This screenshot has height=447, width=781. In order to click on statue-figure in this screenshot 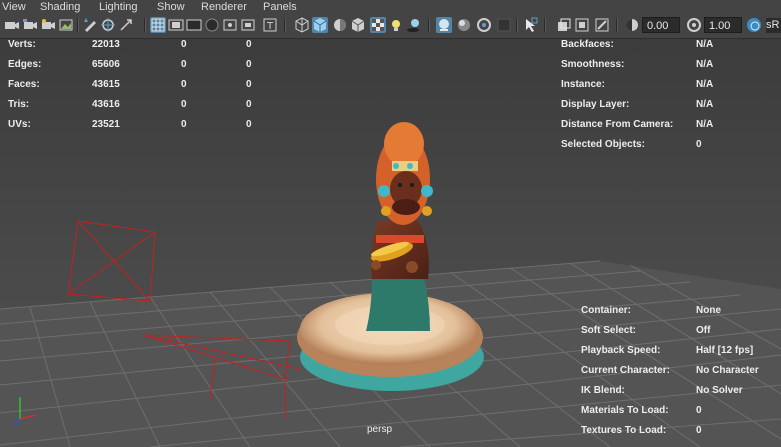, I will do `click(399, 226)`.